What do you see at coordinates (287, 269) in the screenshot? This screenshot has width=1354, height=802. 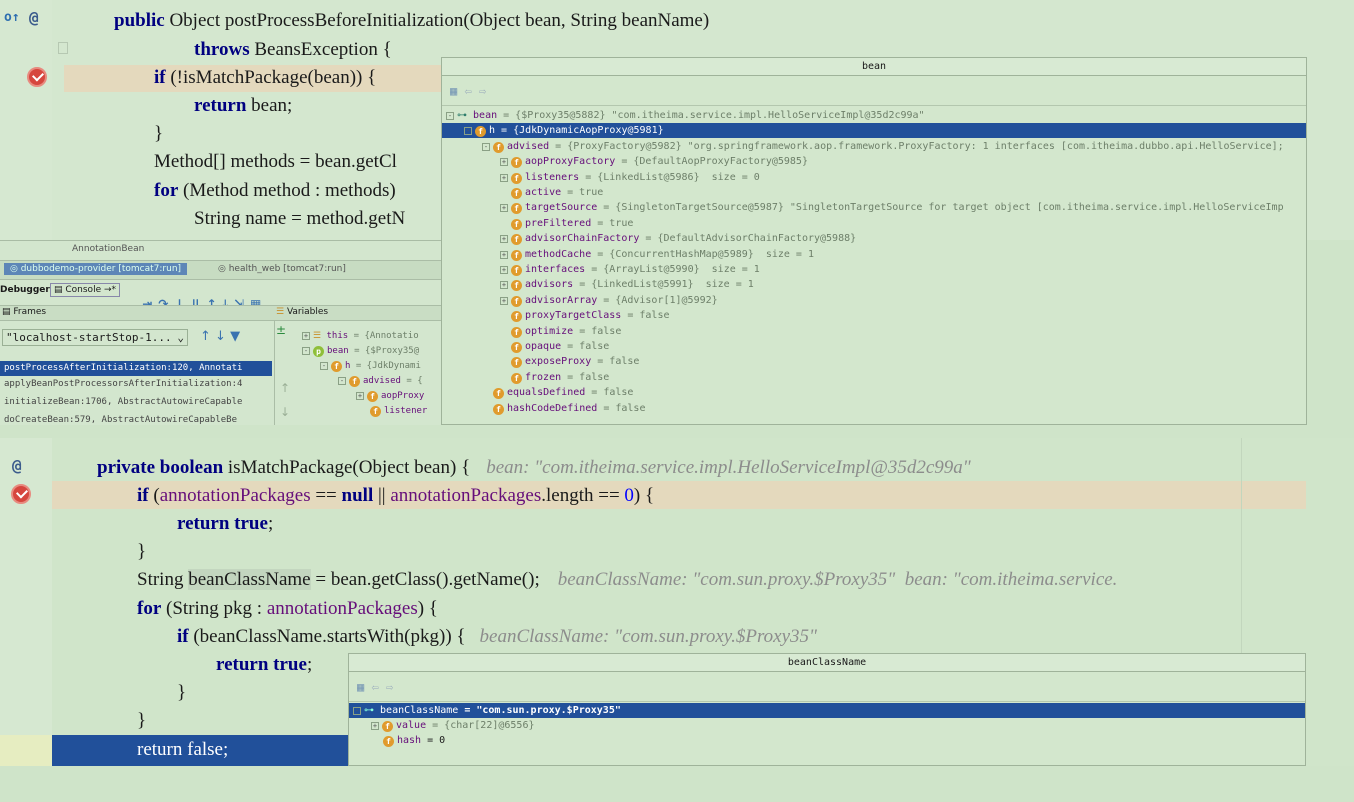 I see `tab-label: health_web [tomcat7:run]` at bounding box center [287, 269].